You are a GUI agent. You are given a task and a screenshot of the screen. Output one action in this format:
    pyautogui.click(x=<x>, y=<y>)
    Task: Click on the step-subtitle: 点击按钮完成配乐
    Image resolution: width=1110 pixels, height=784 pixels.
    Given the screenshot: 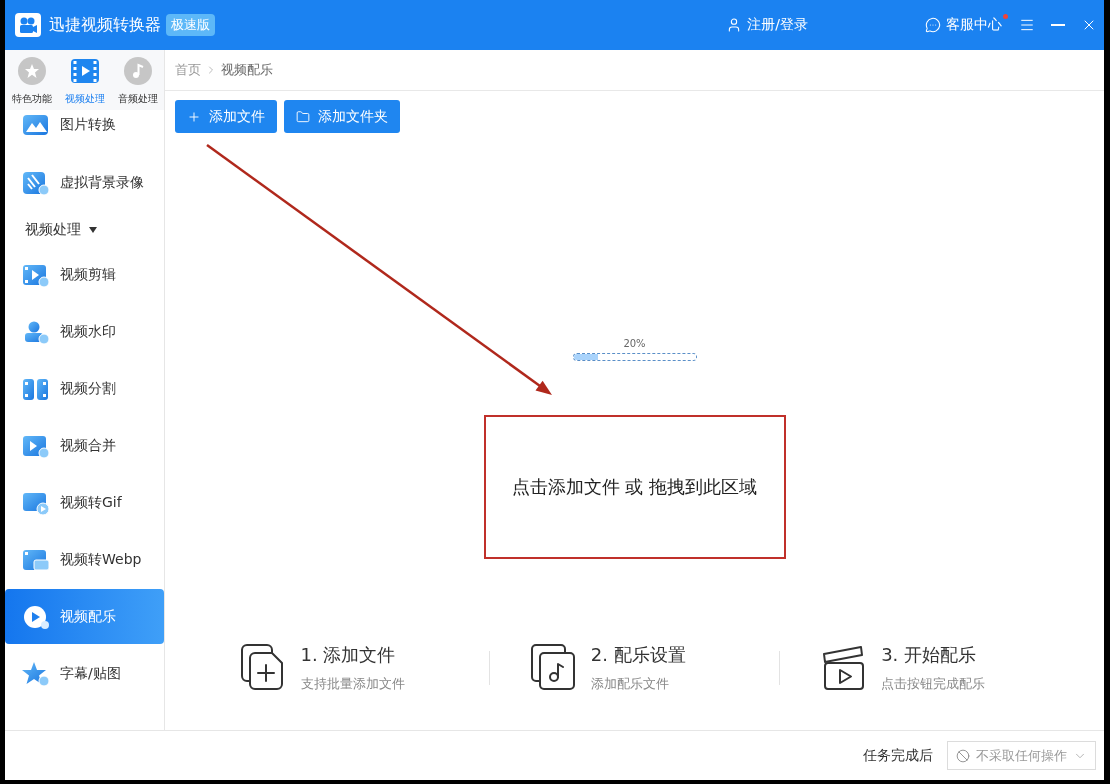 What is the action you would take?
    pyautogui.click(x=933, y=684)
    